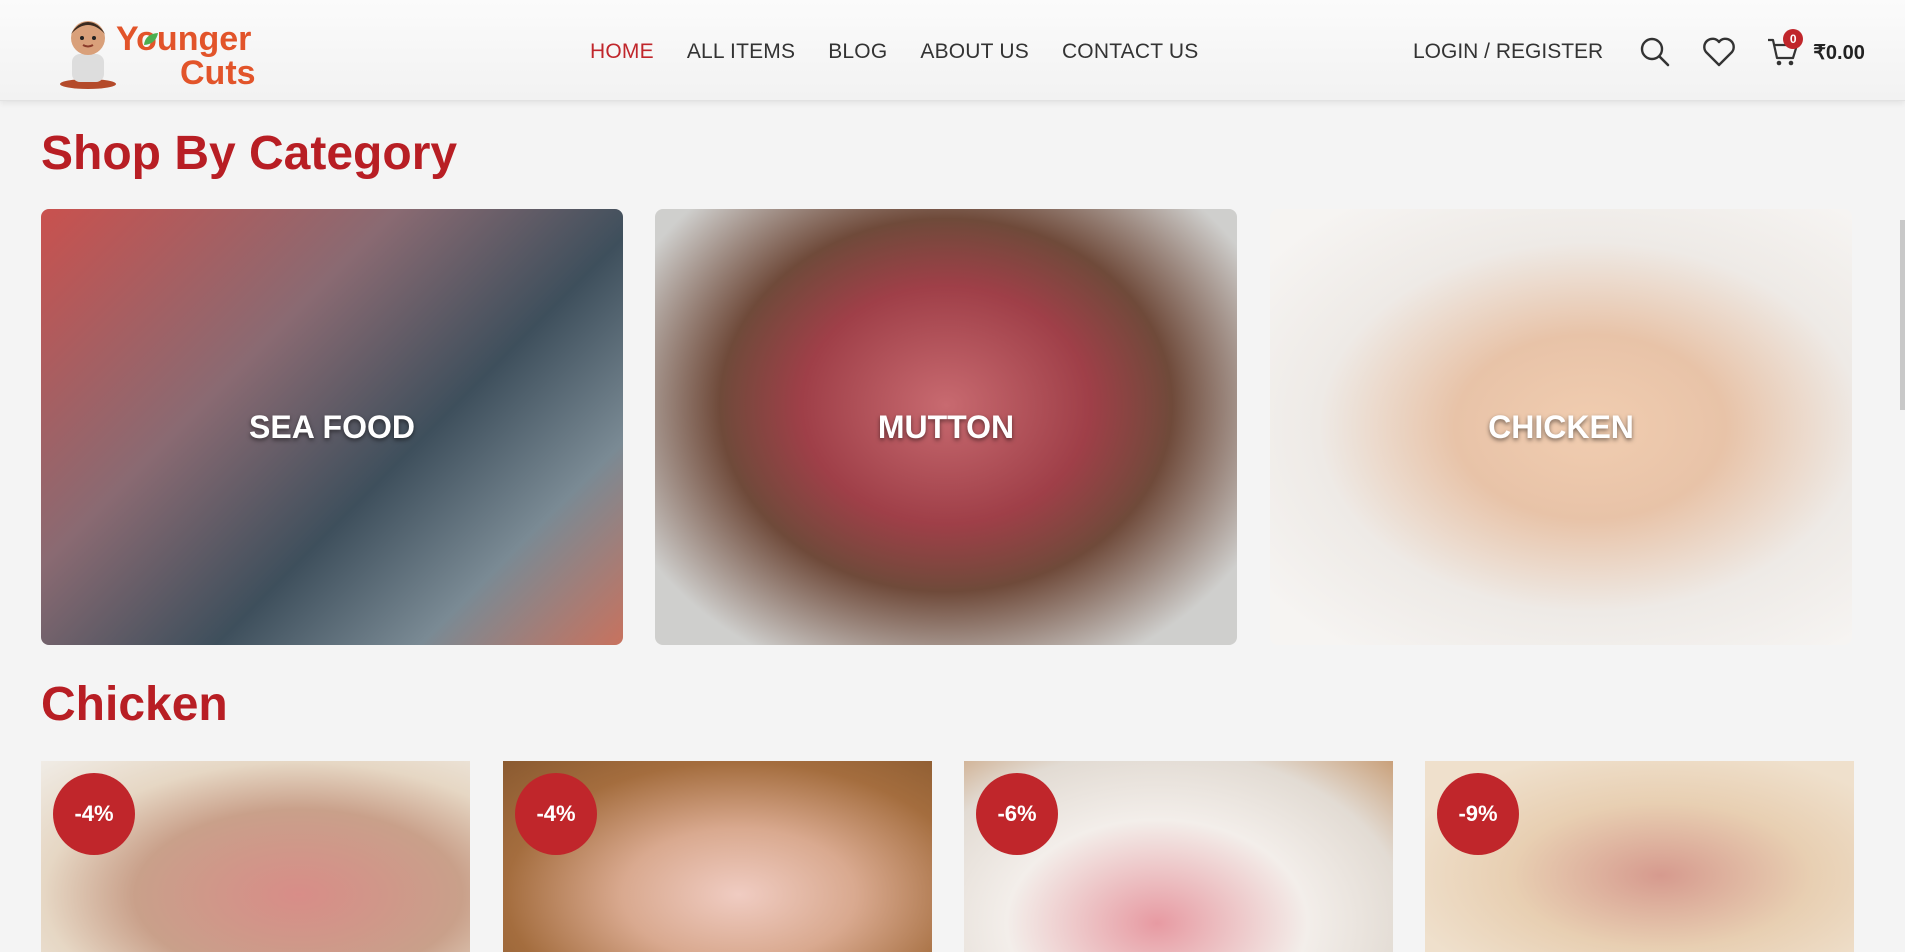 Image resolution: width=1905 pixels, height=952 pixels. Describe the element at coordinates (1793, 39) in the screenshot. I see `cart-count-badge: 0` at that location.